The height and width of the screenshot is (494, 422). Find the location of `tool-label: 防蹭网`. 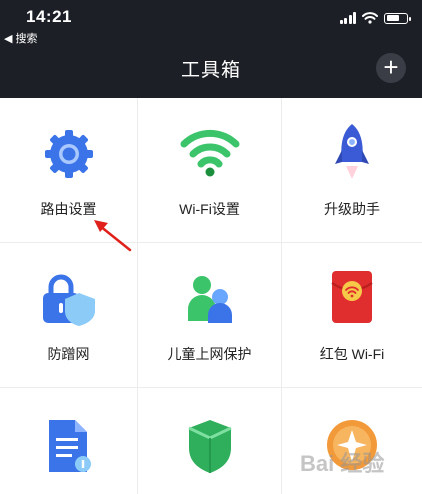

tool-label: 防蹭网 is located at coordinates (68, 354).